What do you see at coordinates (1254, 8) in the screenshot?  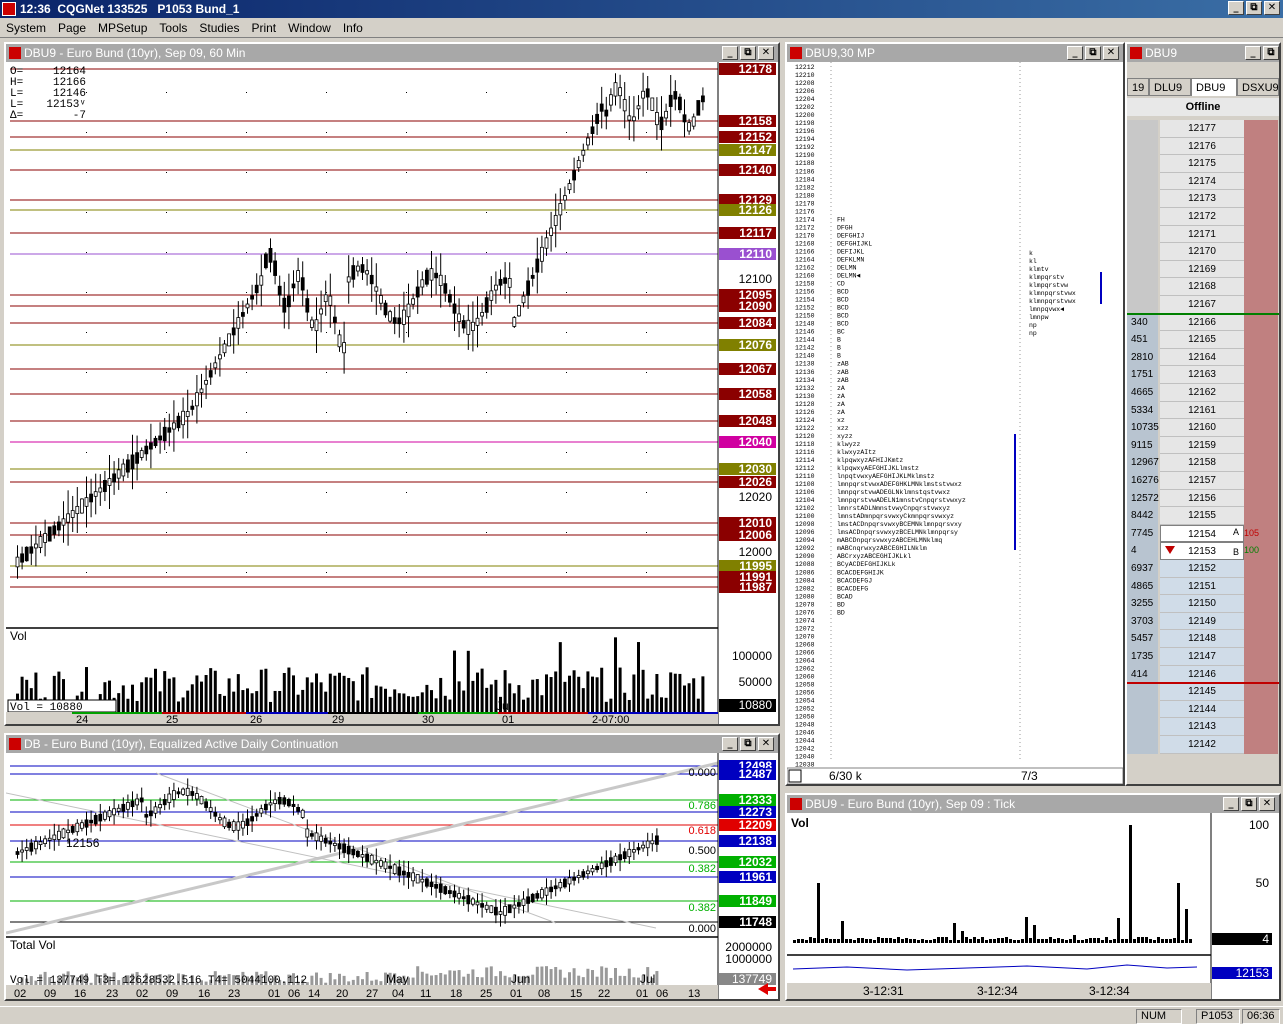 I see `restore-button: ⧉` at bounding box center [1254, 8].